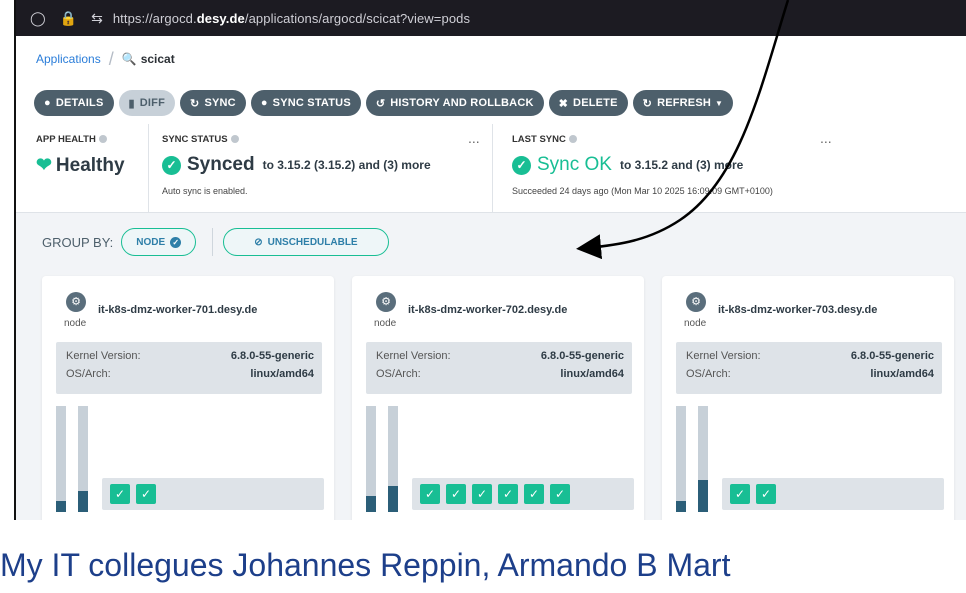  Describe the element at coordinates (221, 164) in the screenshot. I see `sync-status-value: Synced` at that location.